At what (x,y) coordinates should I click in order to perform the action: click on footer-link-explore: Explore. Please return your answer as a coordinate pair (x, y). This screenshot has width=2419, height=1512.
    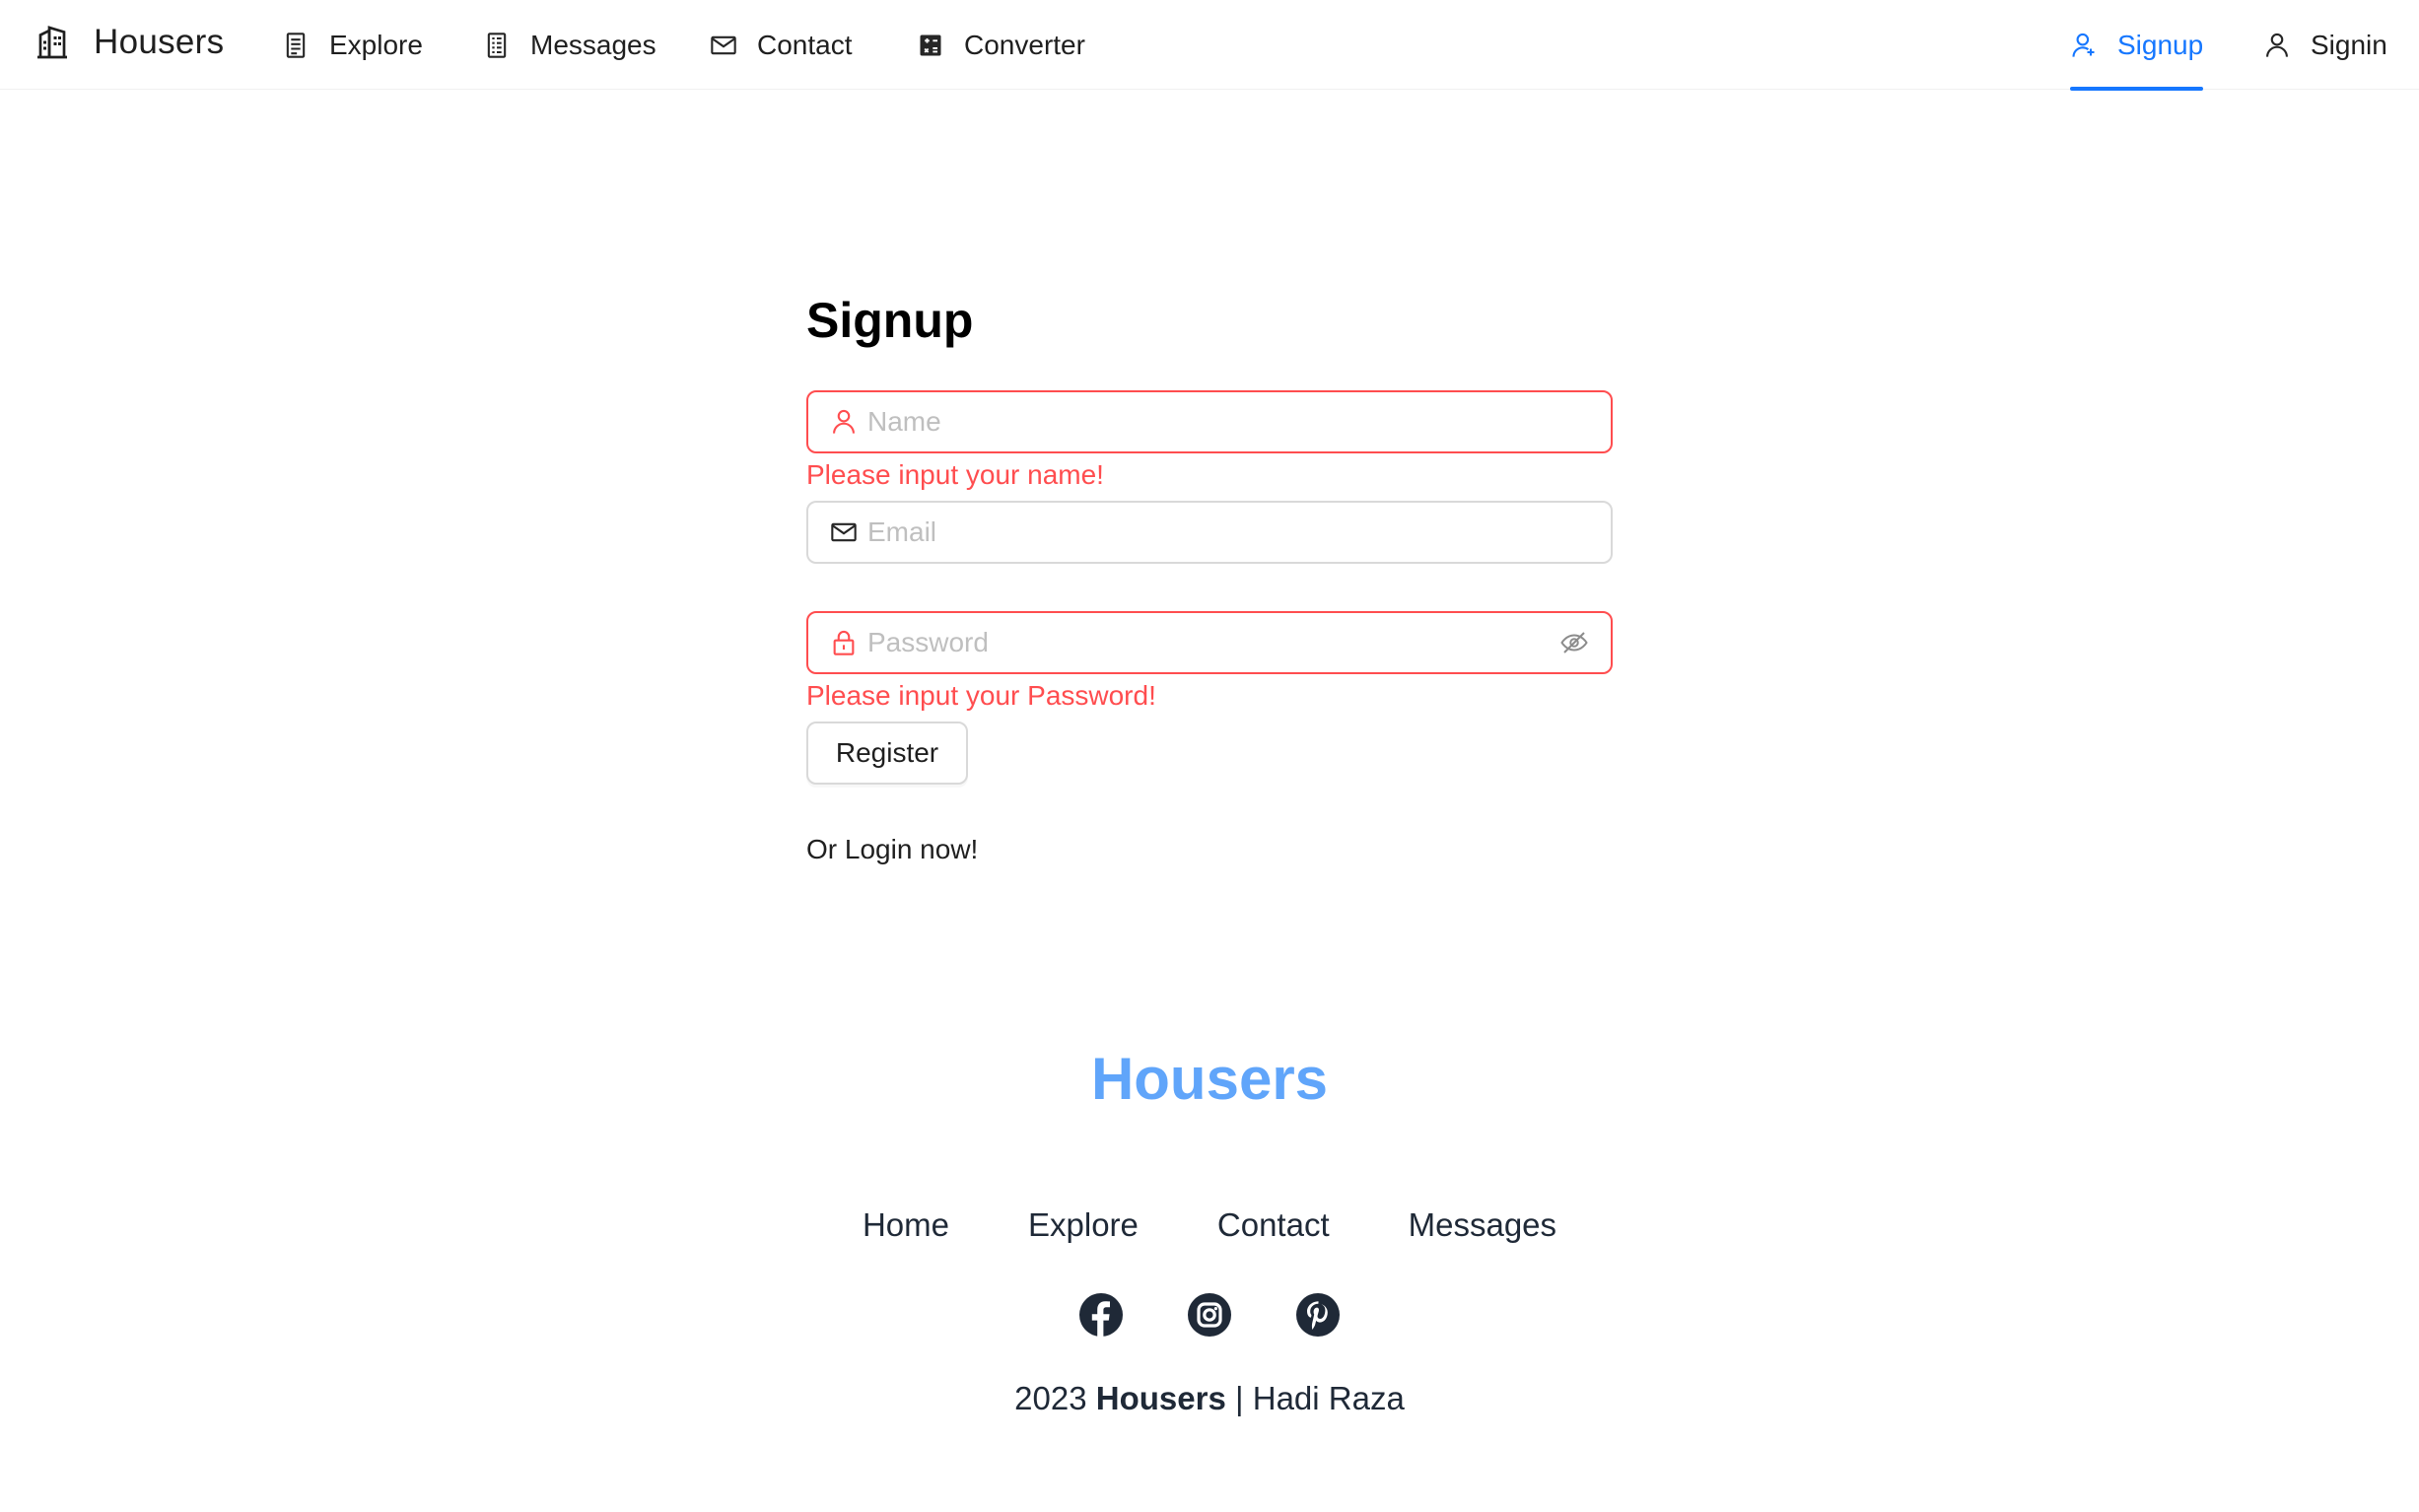
    Looking at the image, I should click on (1084, 1225).